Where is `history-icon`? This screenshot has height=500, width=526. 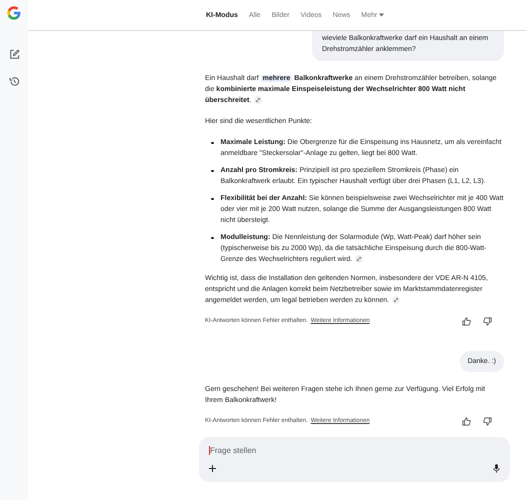
history-icon is located at coordinates (14, 81).